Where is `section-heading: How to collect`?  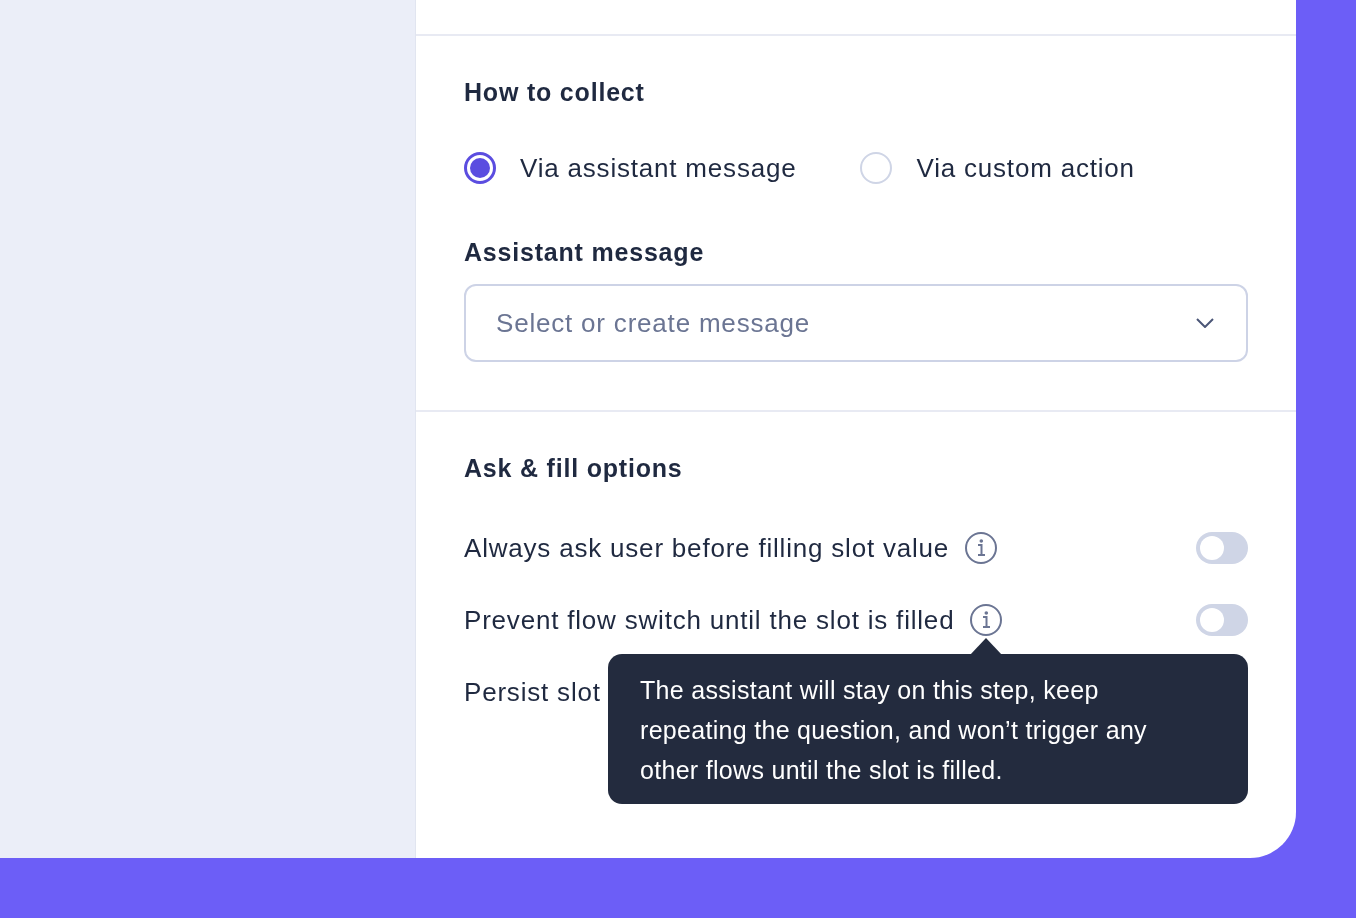
section-heading: How to collect is located at coordinates (555, 92).